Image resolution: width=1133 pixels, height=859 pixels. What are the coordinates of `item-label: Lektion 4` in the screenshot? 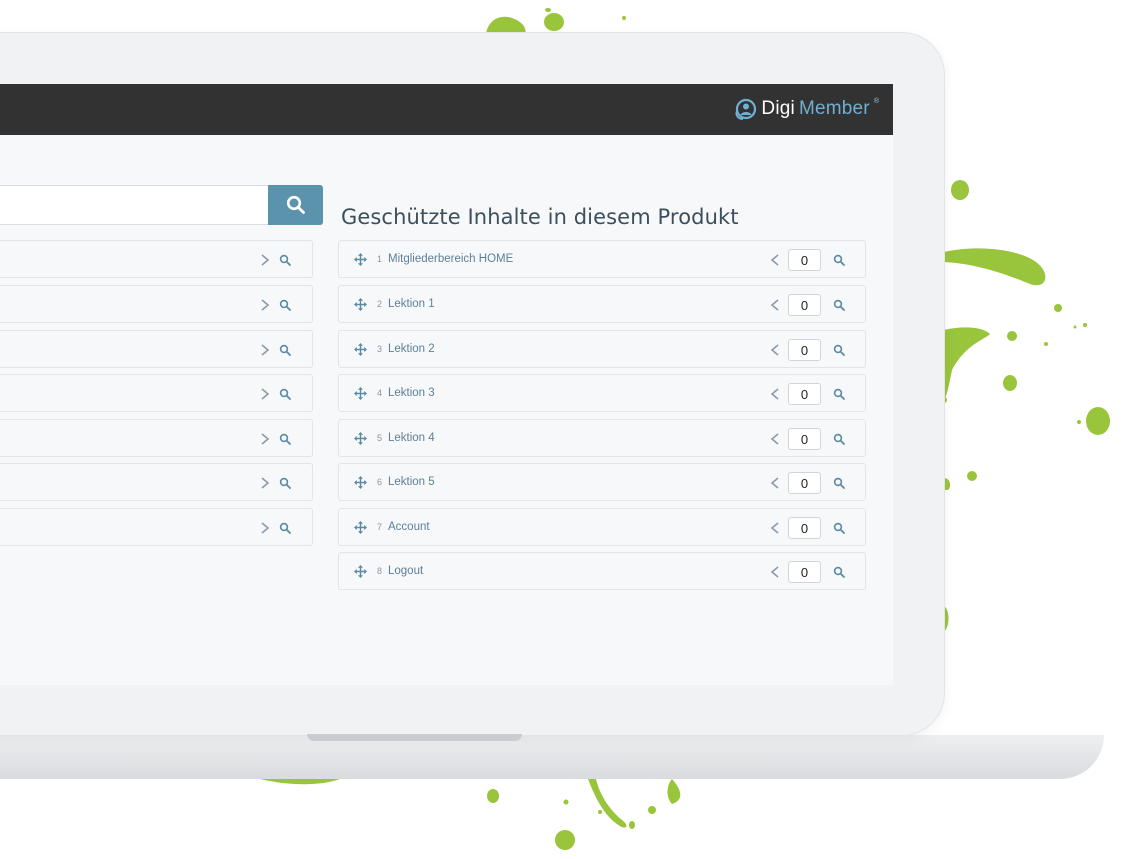 It's located at (411, 438).